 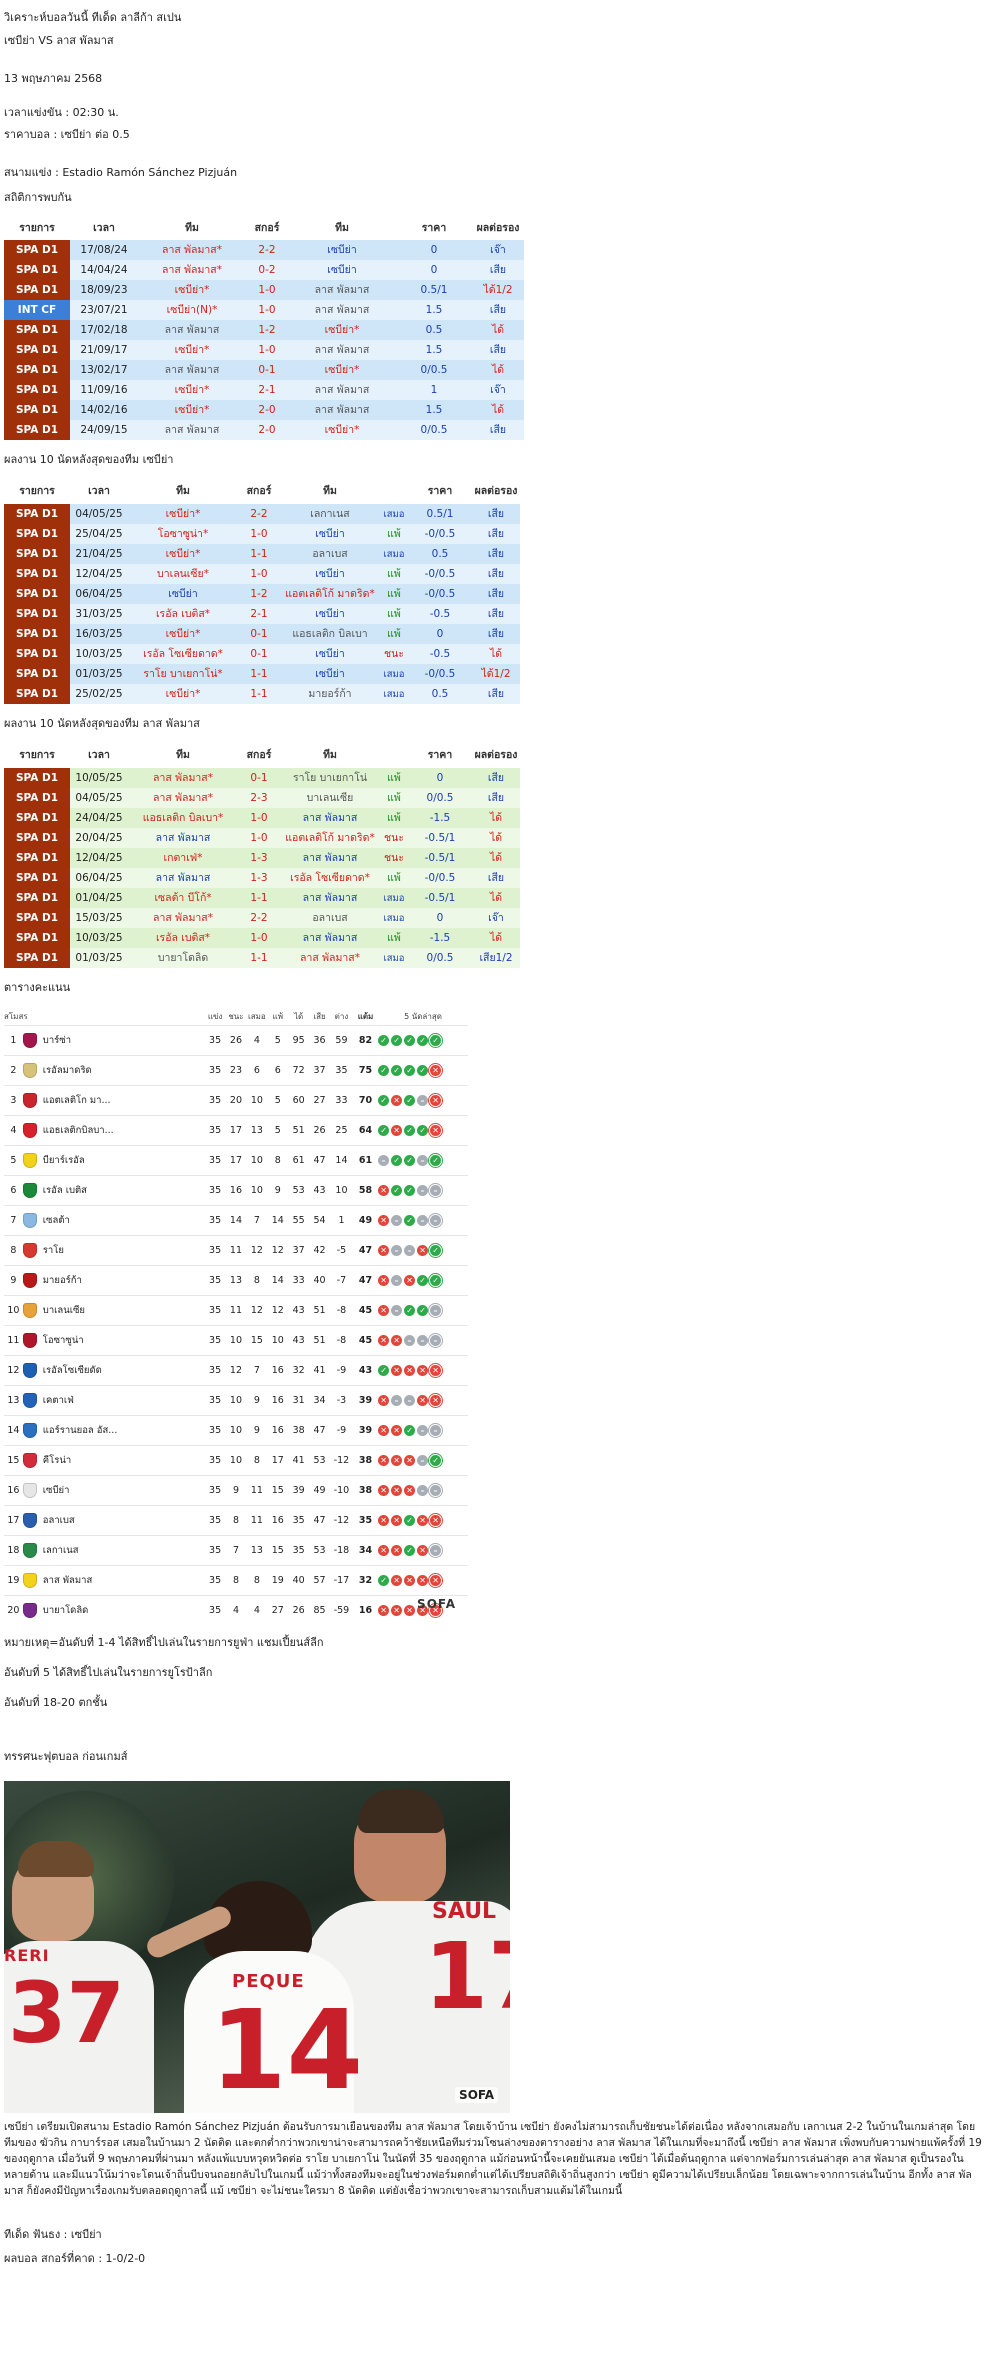 What do you see at coordinates (257, 1190) in the screenshot?
I see `stat-d: 10` at bounding box center [257, 1190].